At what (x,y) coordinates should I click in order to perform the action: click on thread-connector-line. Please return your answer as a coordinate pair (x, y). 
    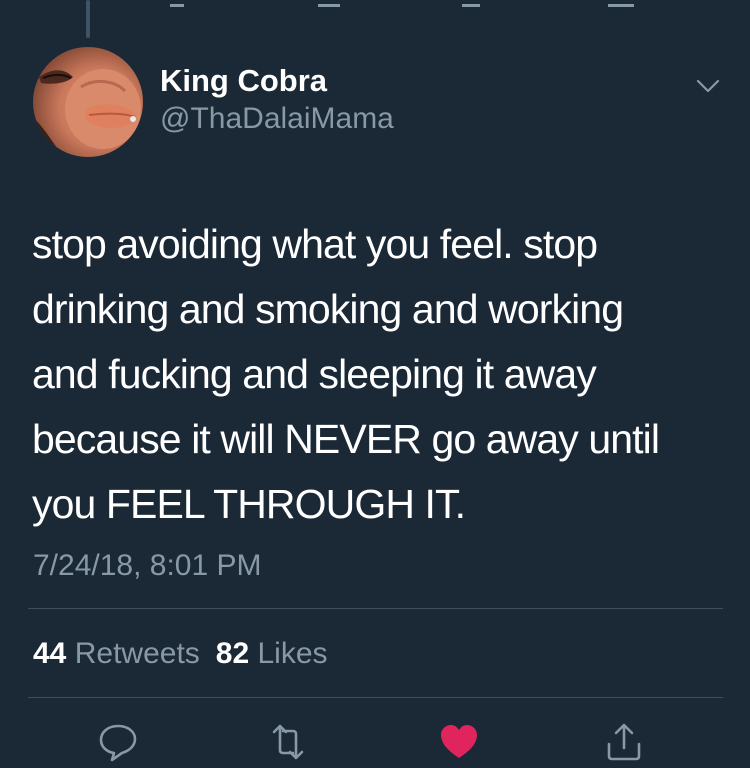
    Looking at the image, I should click on (88, 19).